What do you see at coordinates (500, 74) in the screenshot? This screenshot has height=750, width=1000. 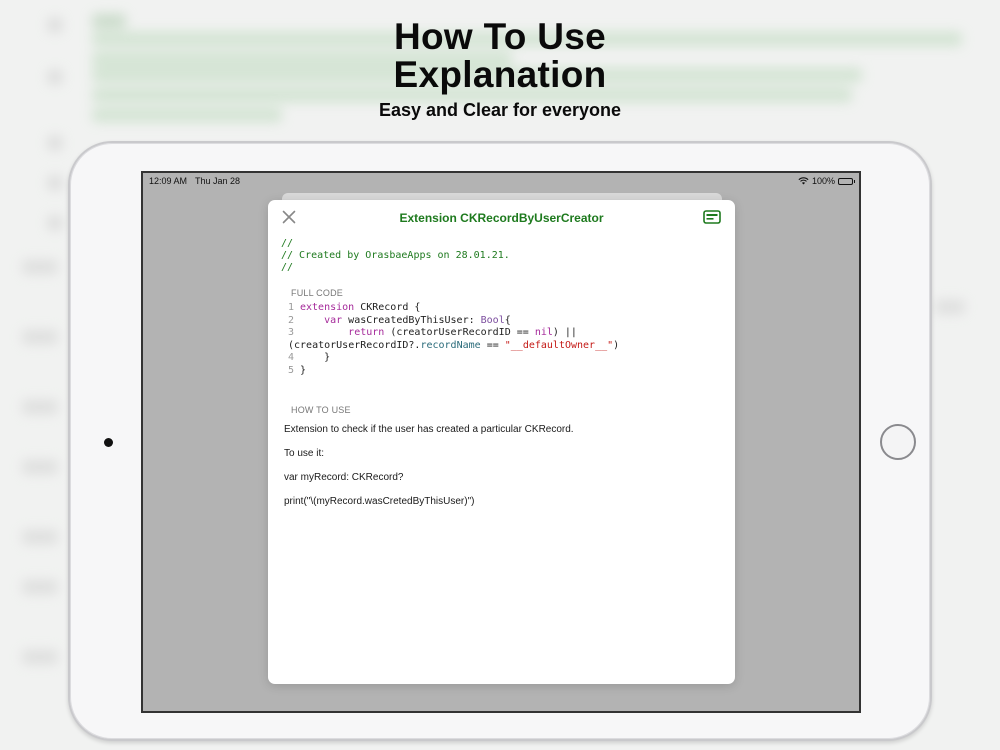 I see `headline-line-2: Explanation` at bounding box center [500, 74].